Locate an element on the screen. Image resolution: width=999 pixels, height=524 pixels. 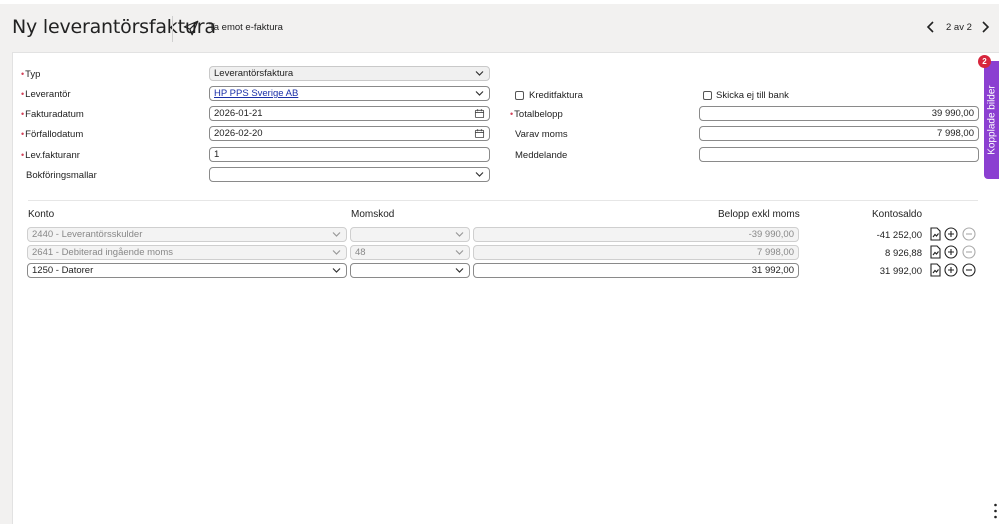
fakturadatum-label: •Fakturadatum is located at coordinates (52, 114).